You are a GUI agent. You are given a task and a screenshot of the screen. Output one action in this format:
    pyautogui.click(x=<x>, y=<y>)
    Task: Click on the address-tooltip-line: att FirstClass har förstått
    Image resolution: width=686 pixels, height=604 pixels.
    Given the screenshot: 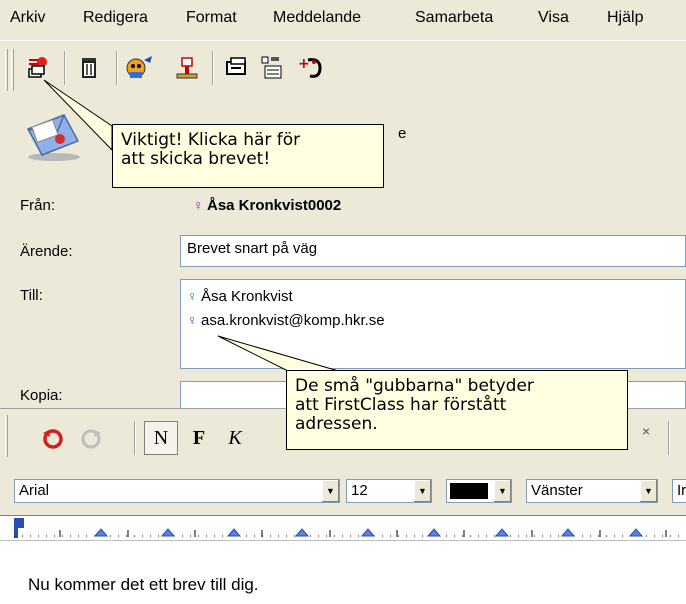 What is the action you would take?
    pyautogui.click(x=401, y=405)
    